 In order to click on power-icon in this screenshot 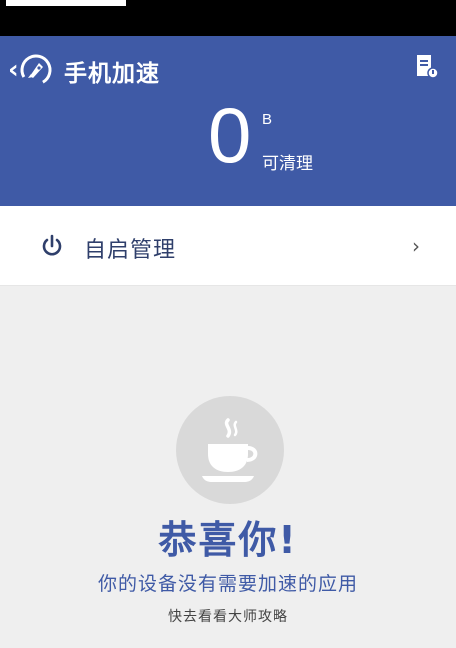, I will do `click(52, 245)`.